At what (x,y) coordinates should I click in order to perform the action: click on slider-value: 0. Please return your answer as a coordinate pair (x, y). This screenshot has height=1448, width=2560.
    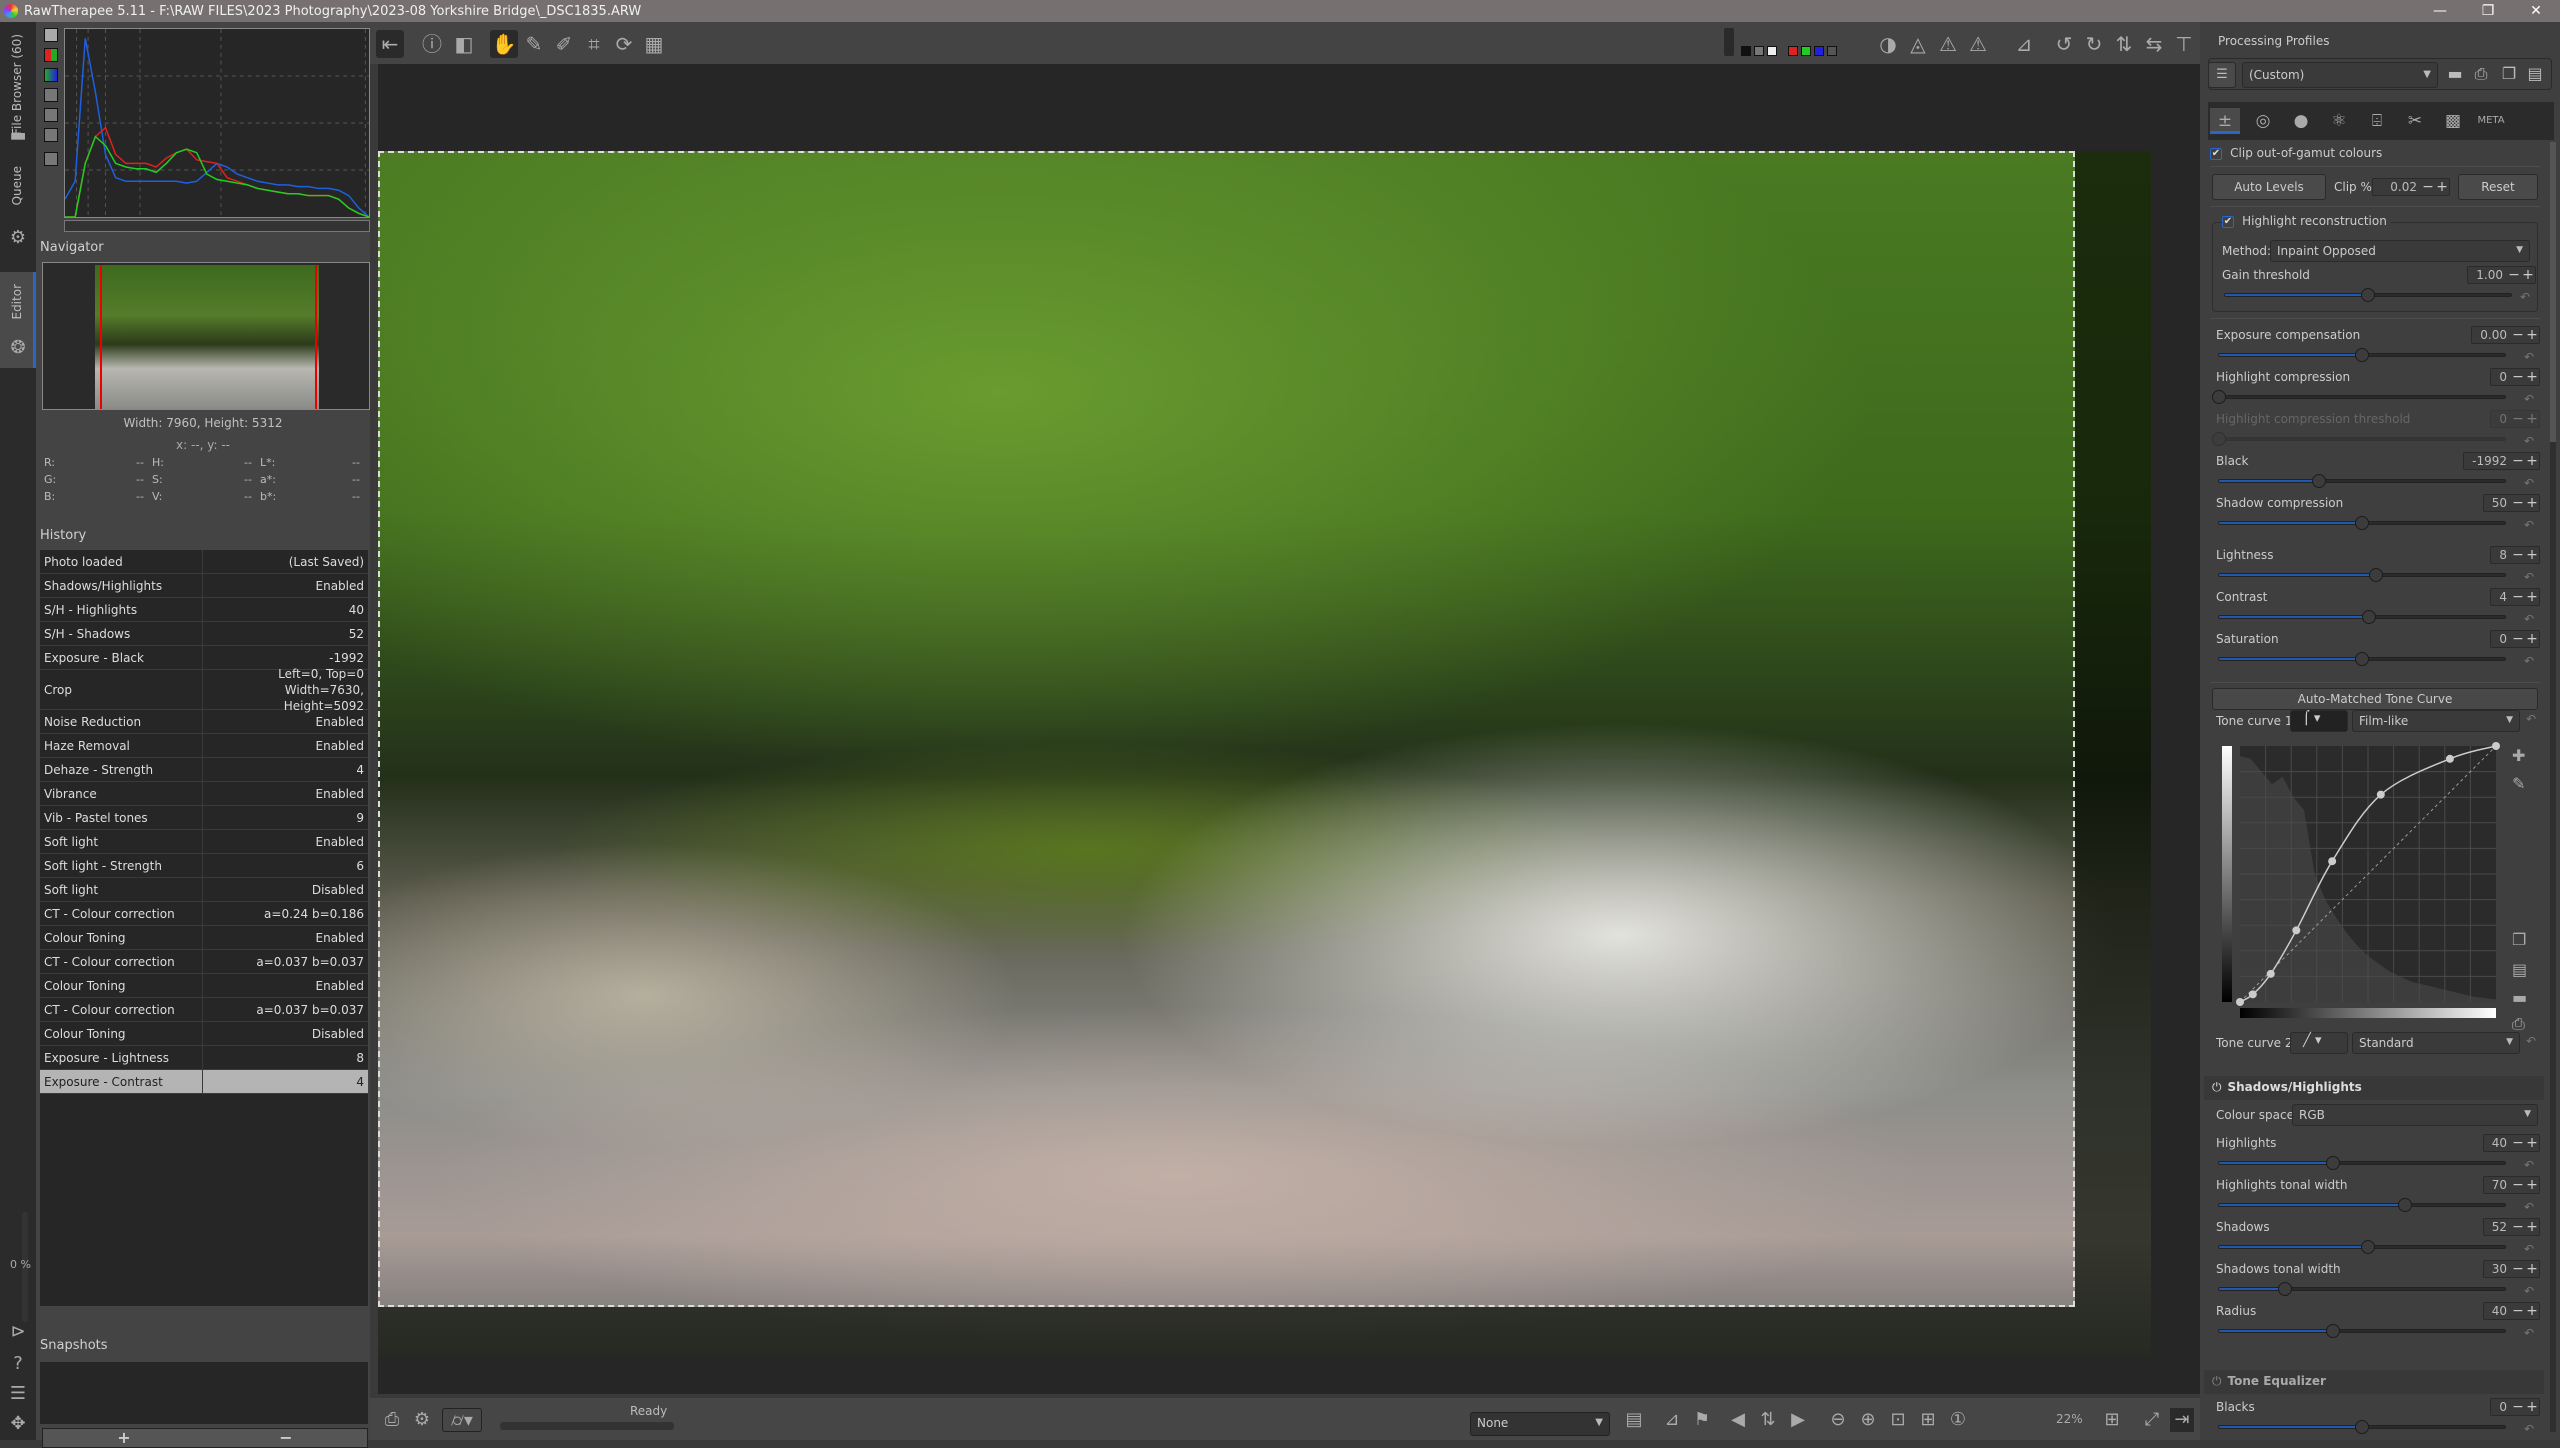
    Looking at the image, I should click on (2501, 377).